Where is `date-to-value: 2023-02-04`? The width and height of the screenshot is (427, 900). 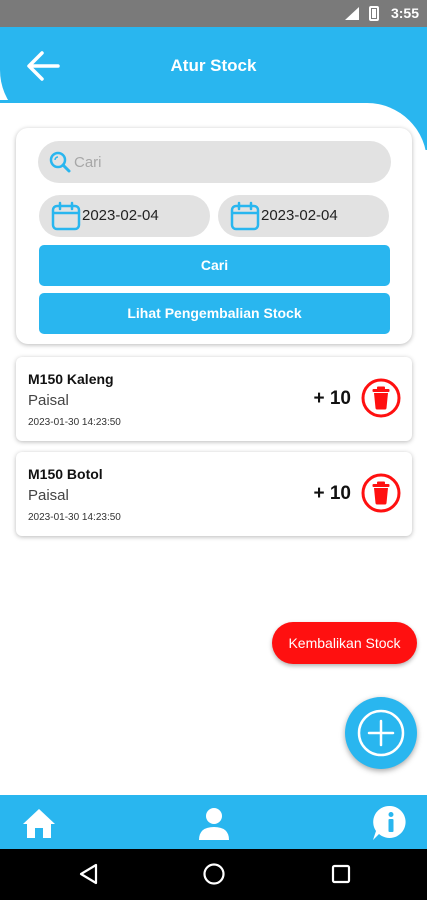
date-to-value: 2023-02-04 is located at coordinates (299, 215).